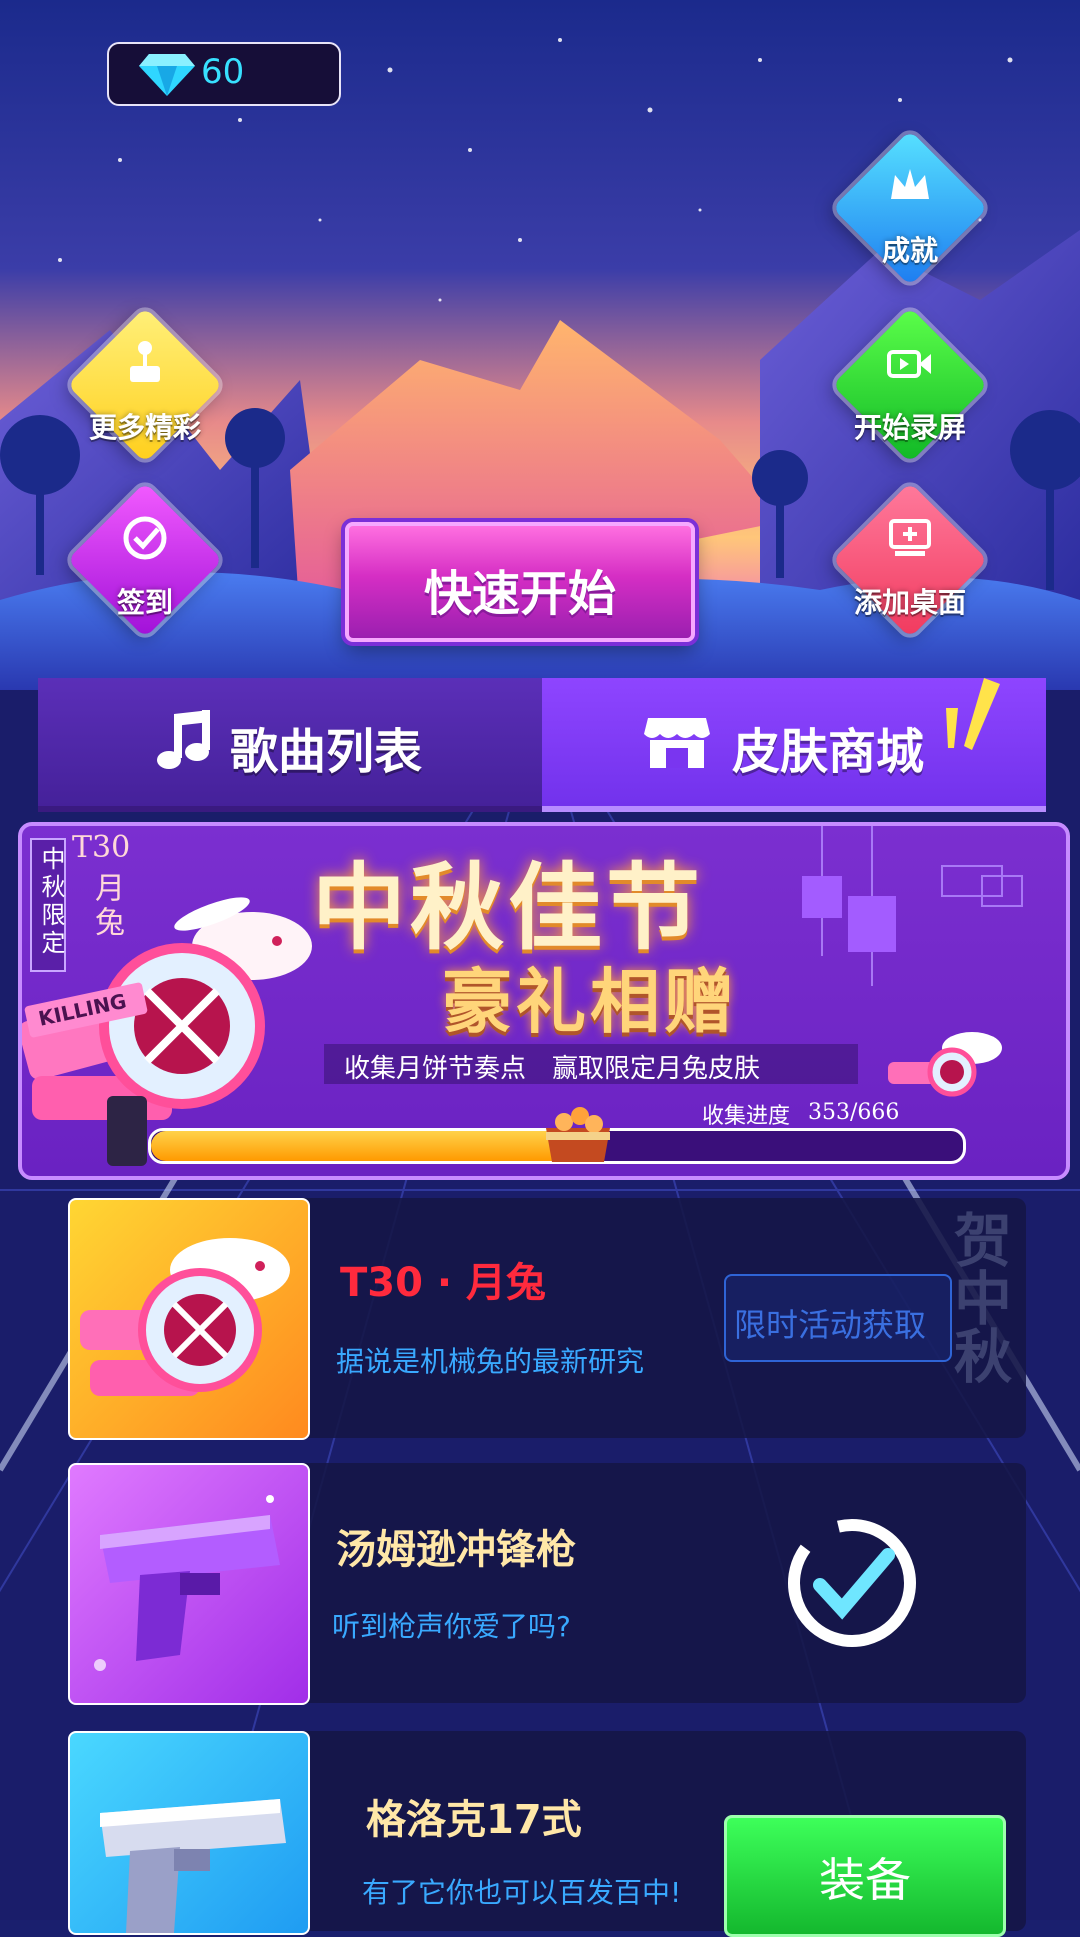  What do you see at coordinates (865, 1880) in the screenshot?
I see `equip-label: 装备` at bounding box center [865, 1880].